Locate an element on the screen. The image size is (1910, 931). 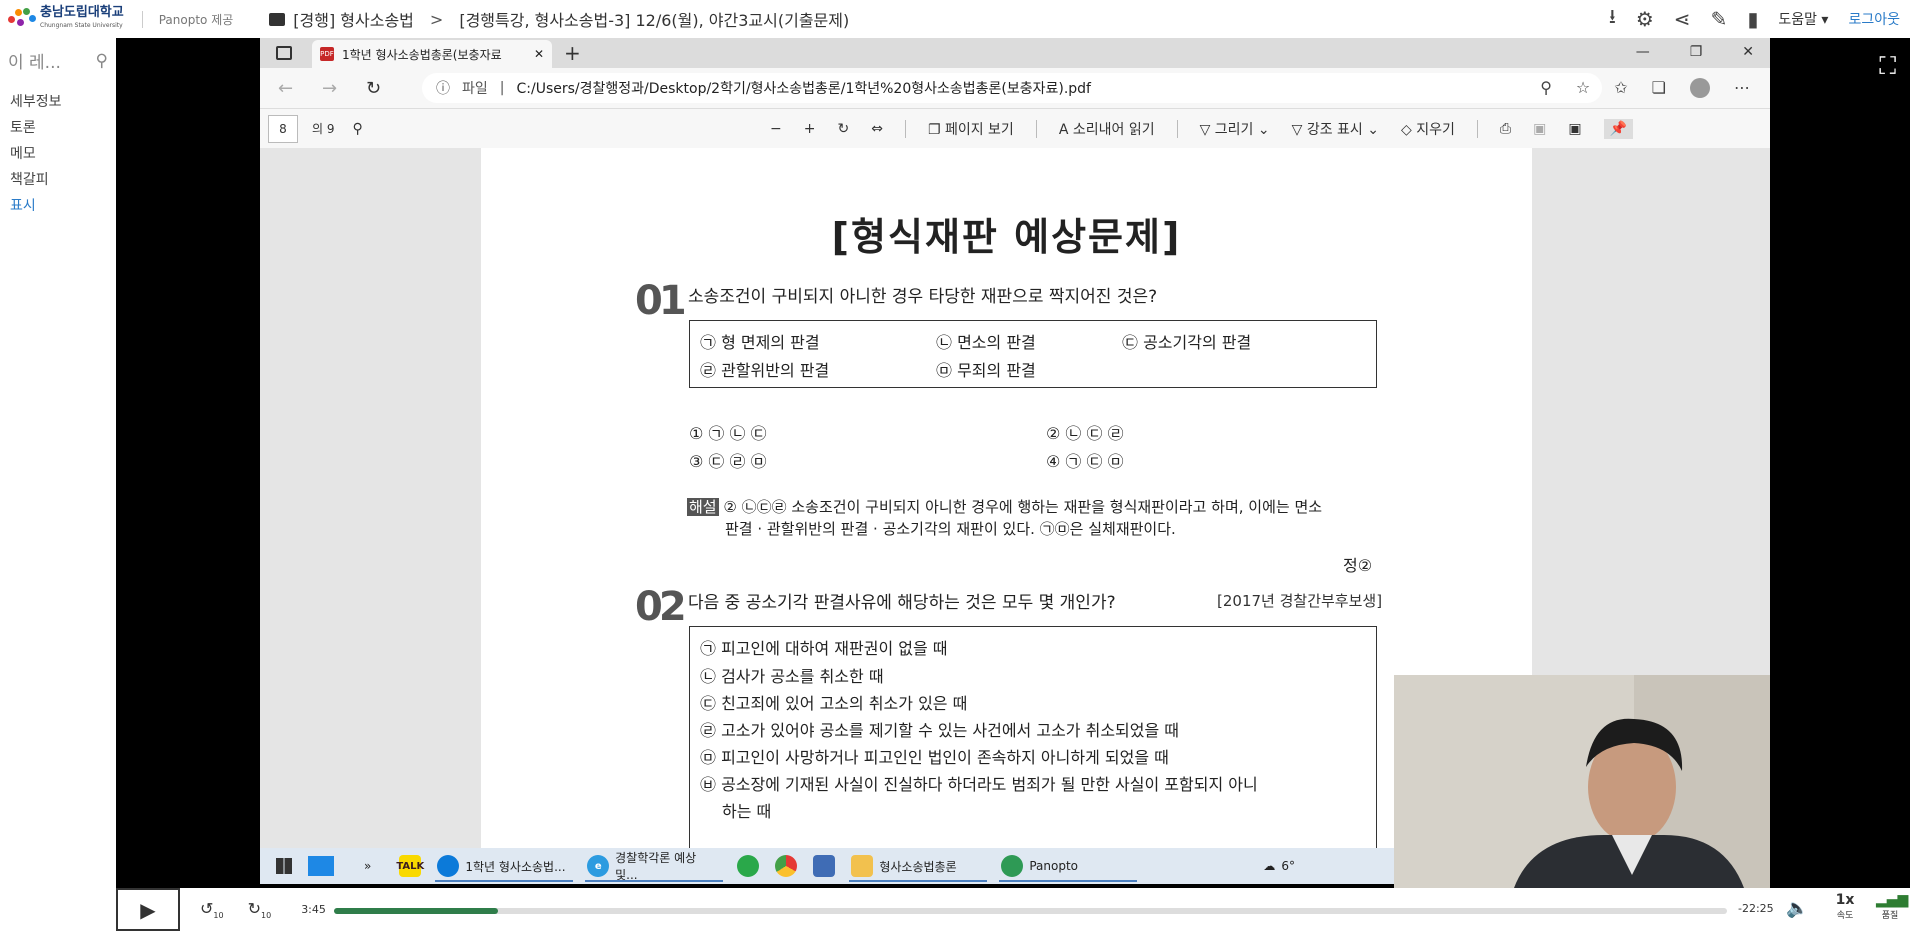
player-controls: ▶ ↺10 ↻10 3:45 -22:25 🔈 1x 속도 ▂▄▆ 품질 is located at coordinates (1013, 909).